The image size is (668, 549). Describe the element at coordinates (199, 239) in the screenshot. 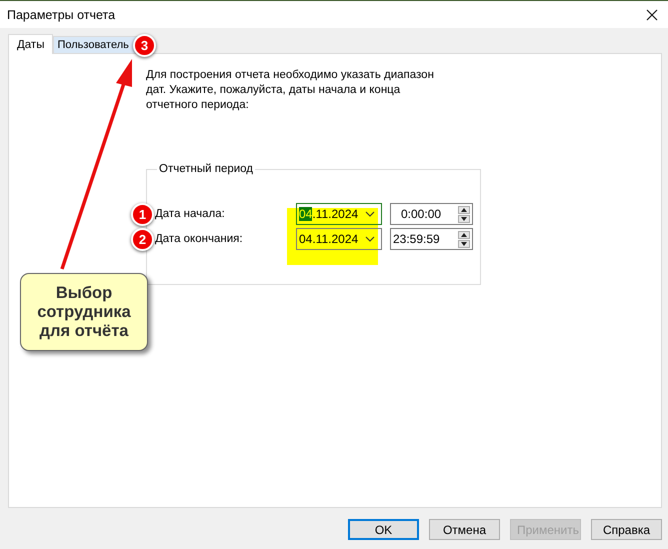

I see `field-label: Дата окончания:` at that location.